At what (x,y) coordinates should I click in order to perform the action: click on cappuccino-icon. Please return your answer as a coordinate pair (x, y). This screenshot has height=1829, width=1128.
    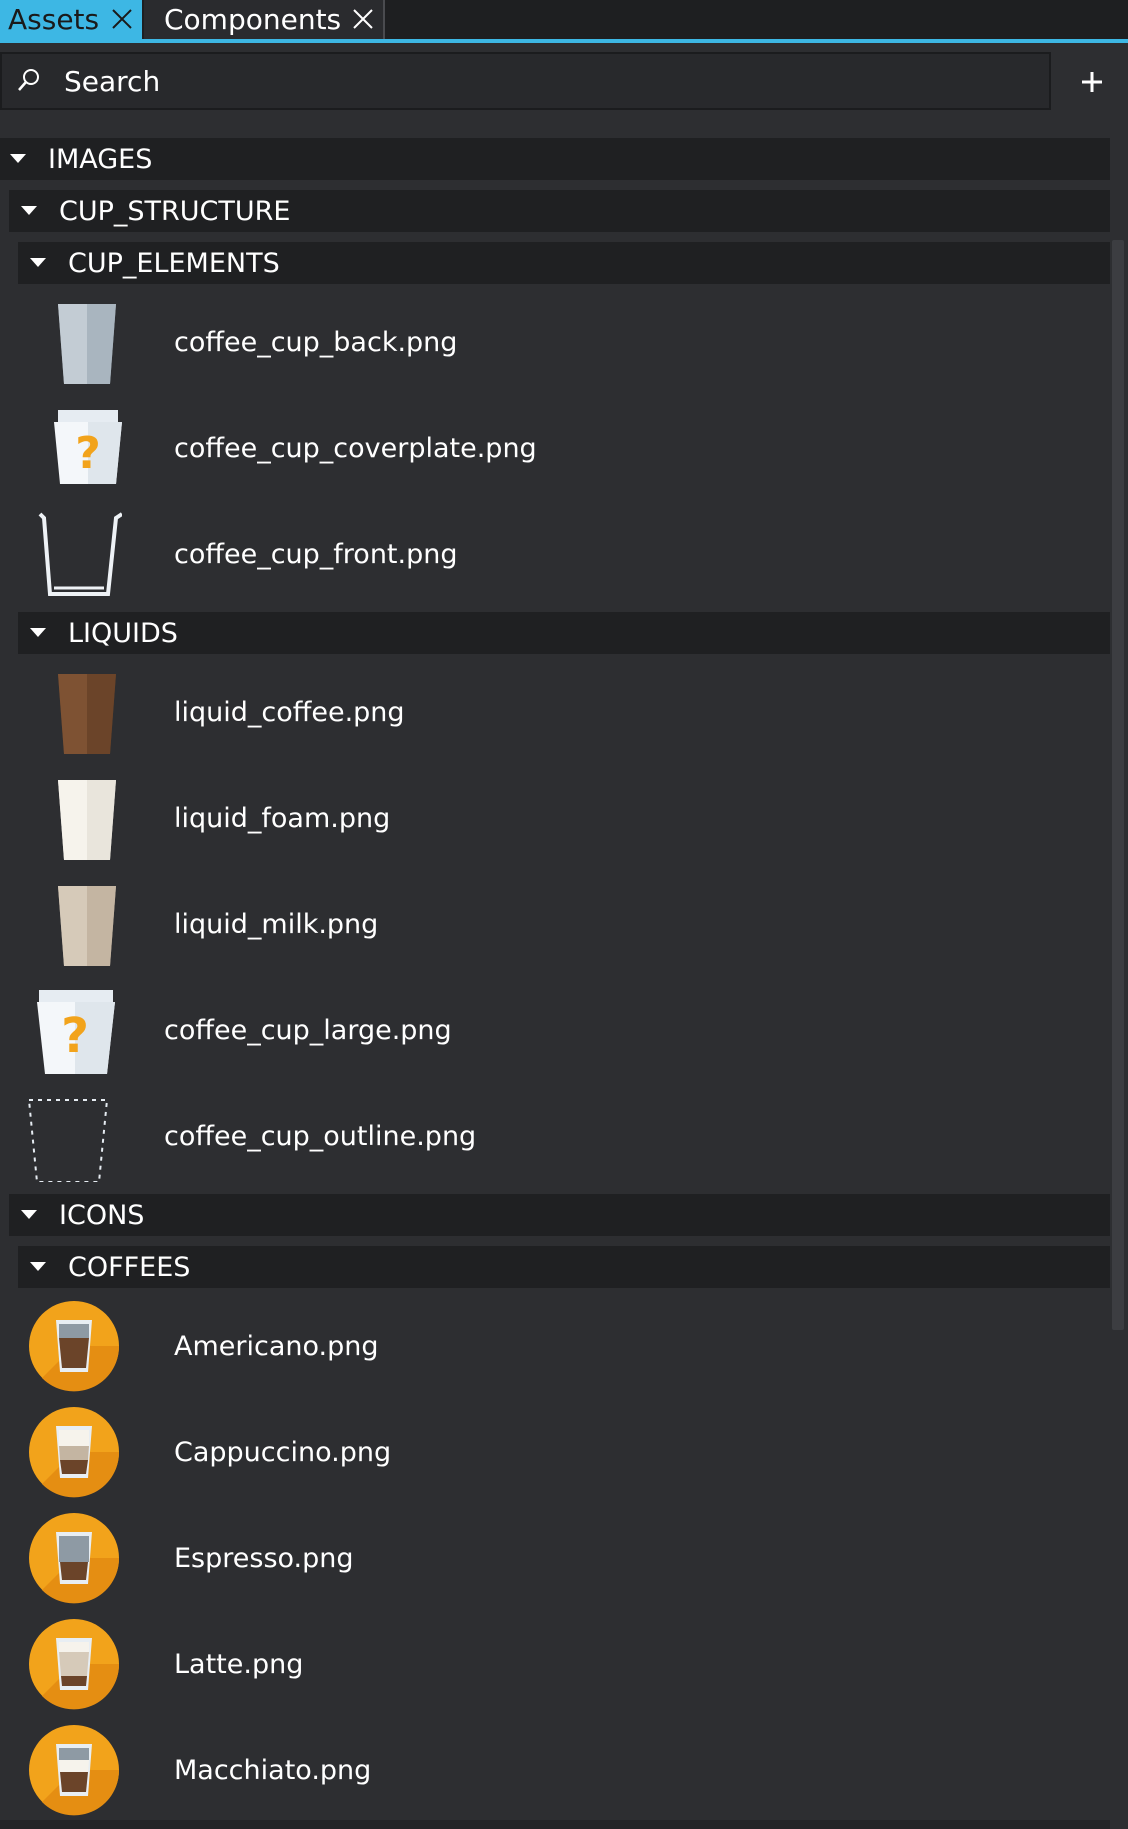
    Looking at the image, I should click on (74, 1452).